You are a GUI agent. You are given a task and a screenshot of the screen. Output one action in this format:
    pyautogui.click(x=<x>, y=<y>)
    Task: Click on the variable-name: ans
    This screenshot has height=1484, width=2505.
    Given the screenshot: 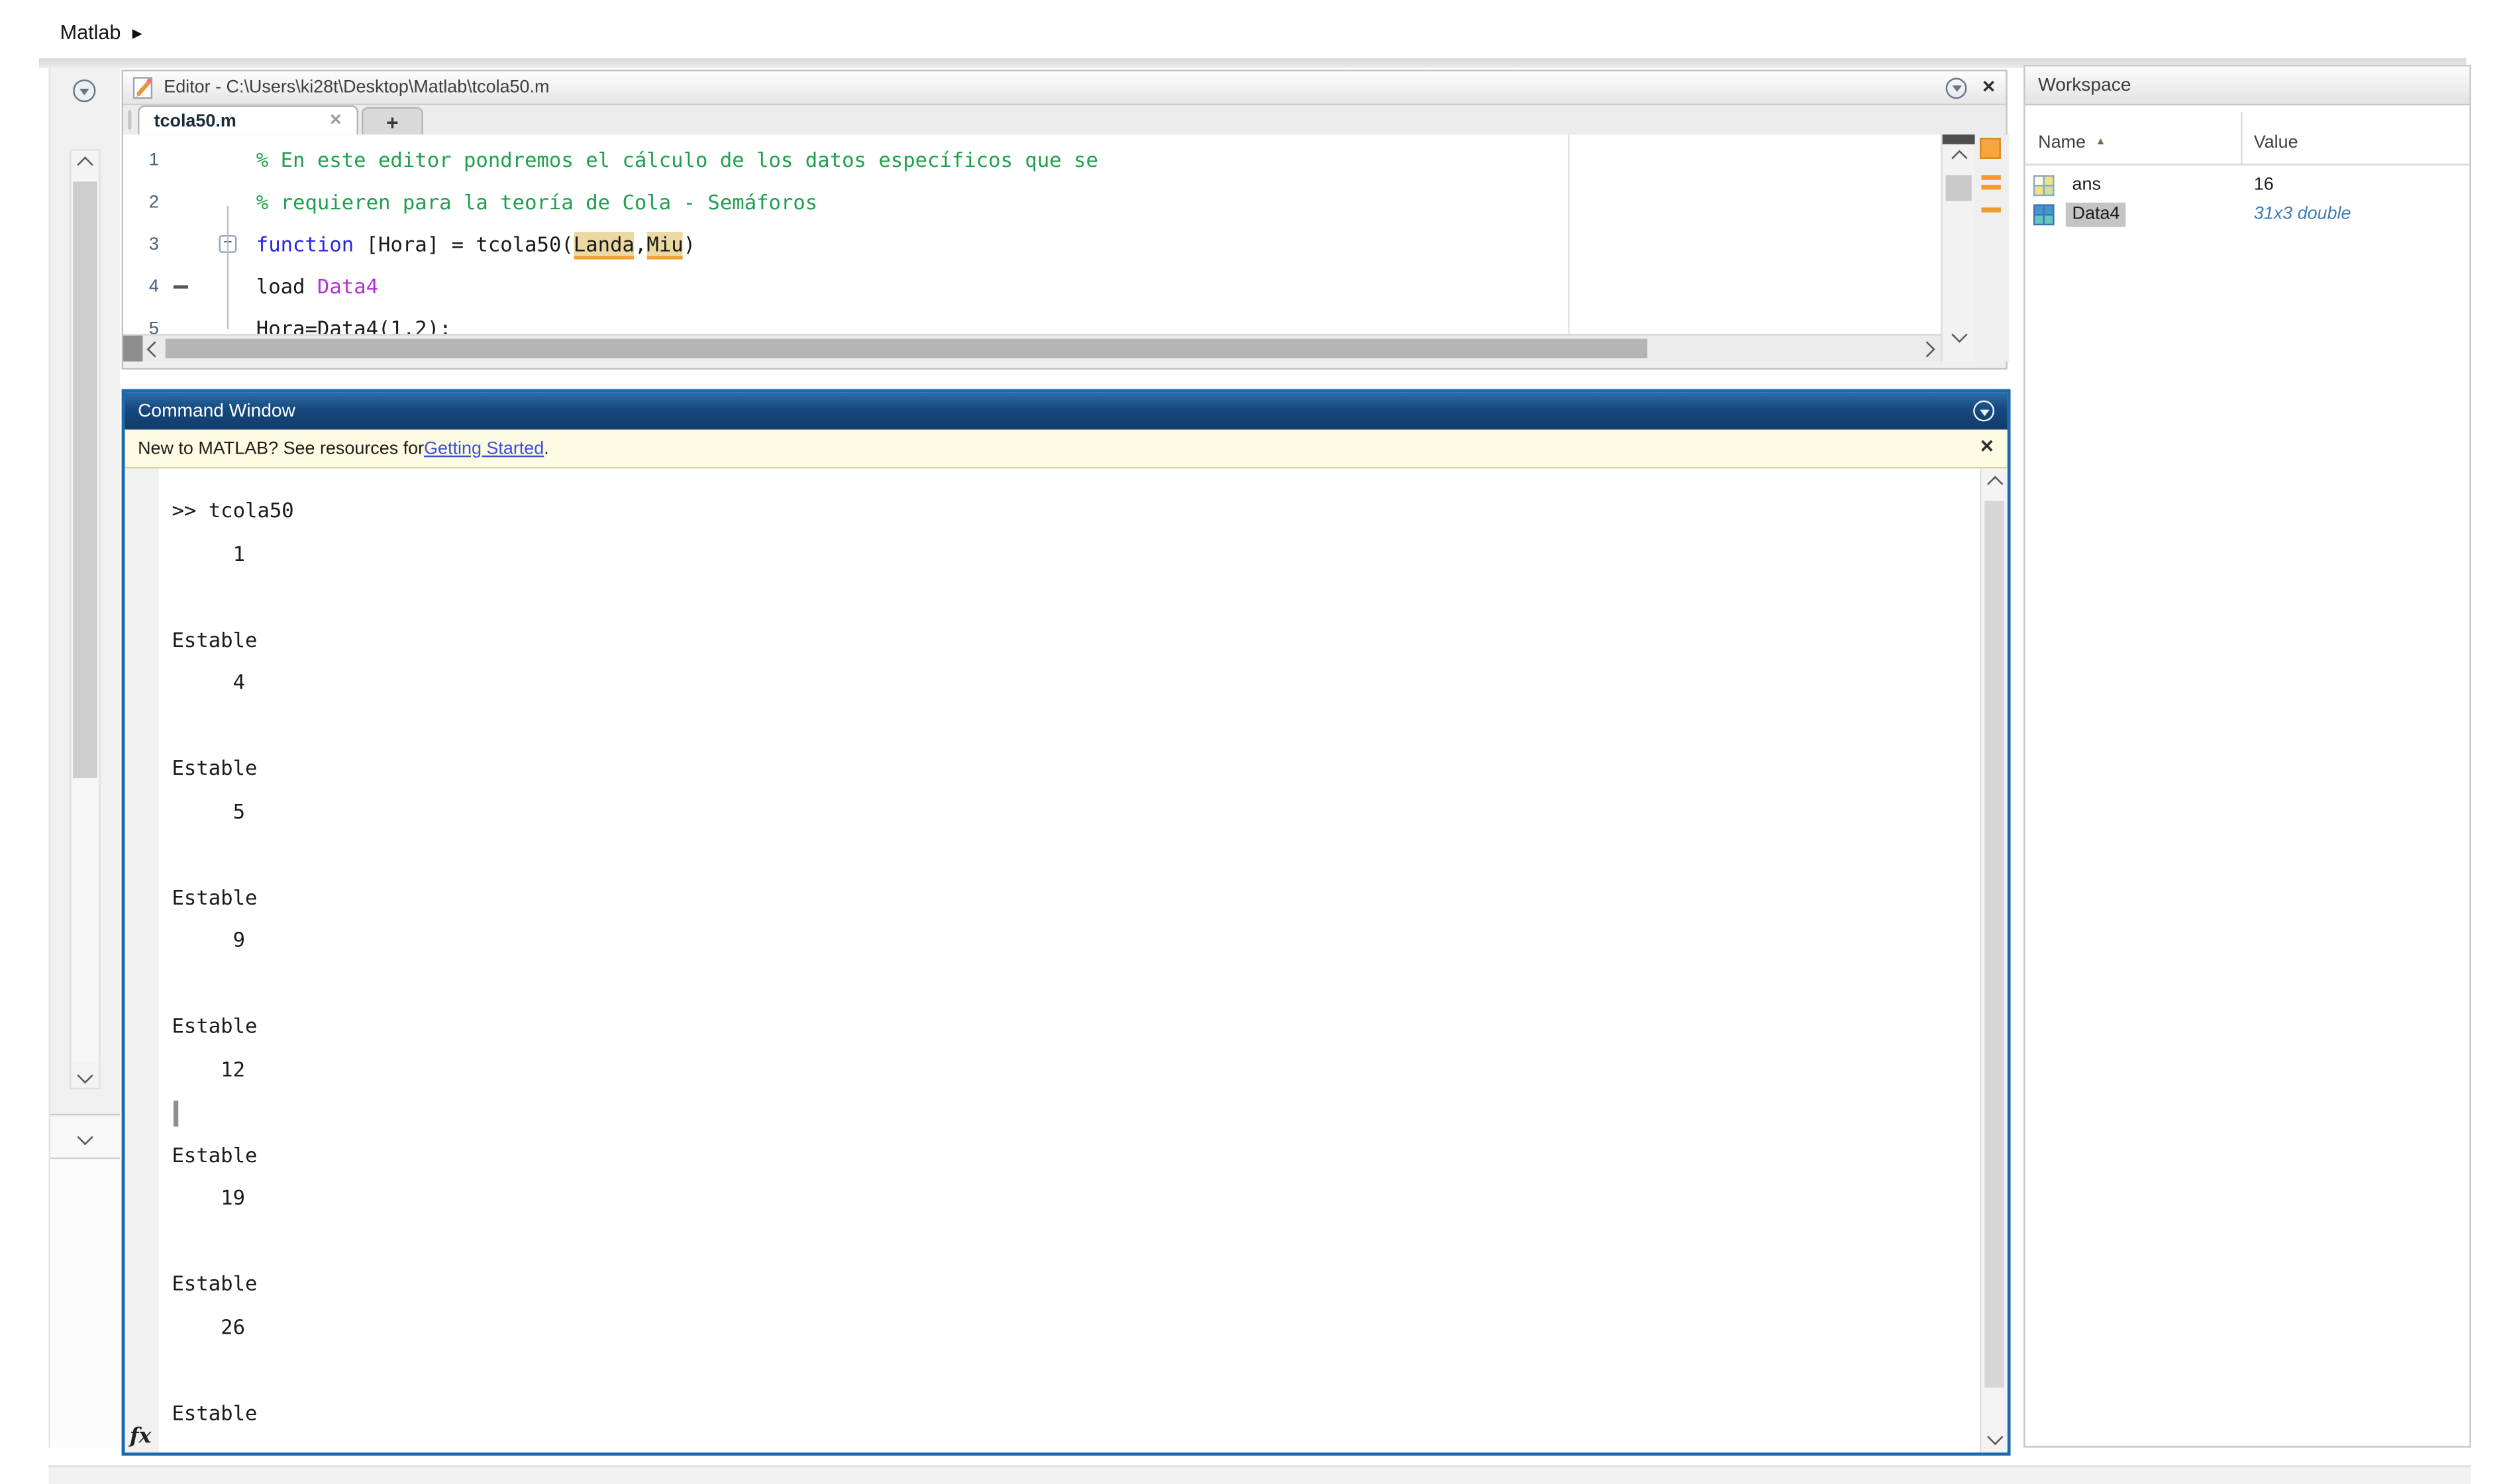 What is the action you would take?
    pyautogui.click(x=2087, y=185)
    